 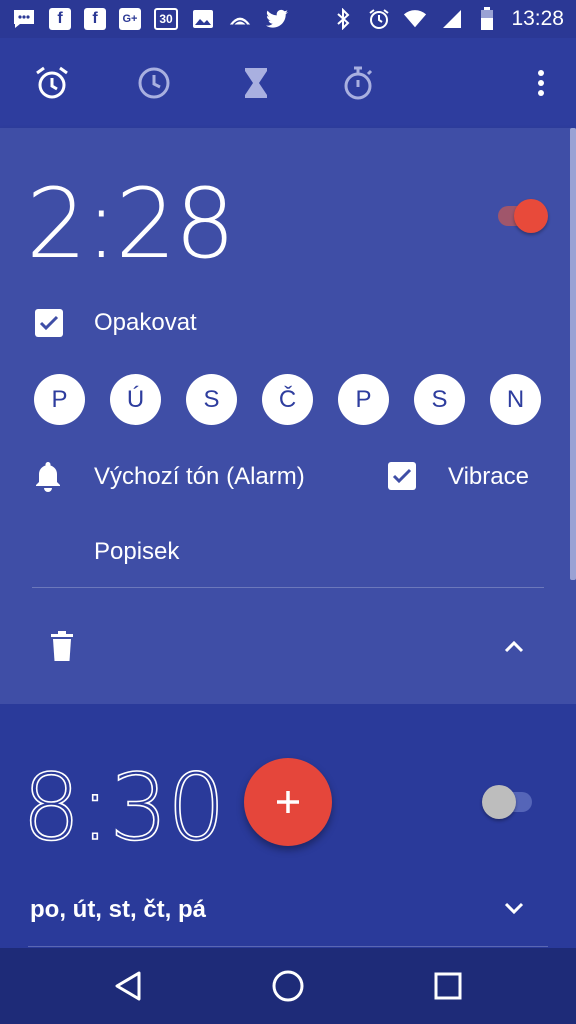 I want to click on chevron-up-icon, so click(x=514, y=646).